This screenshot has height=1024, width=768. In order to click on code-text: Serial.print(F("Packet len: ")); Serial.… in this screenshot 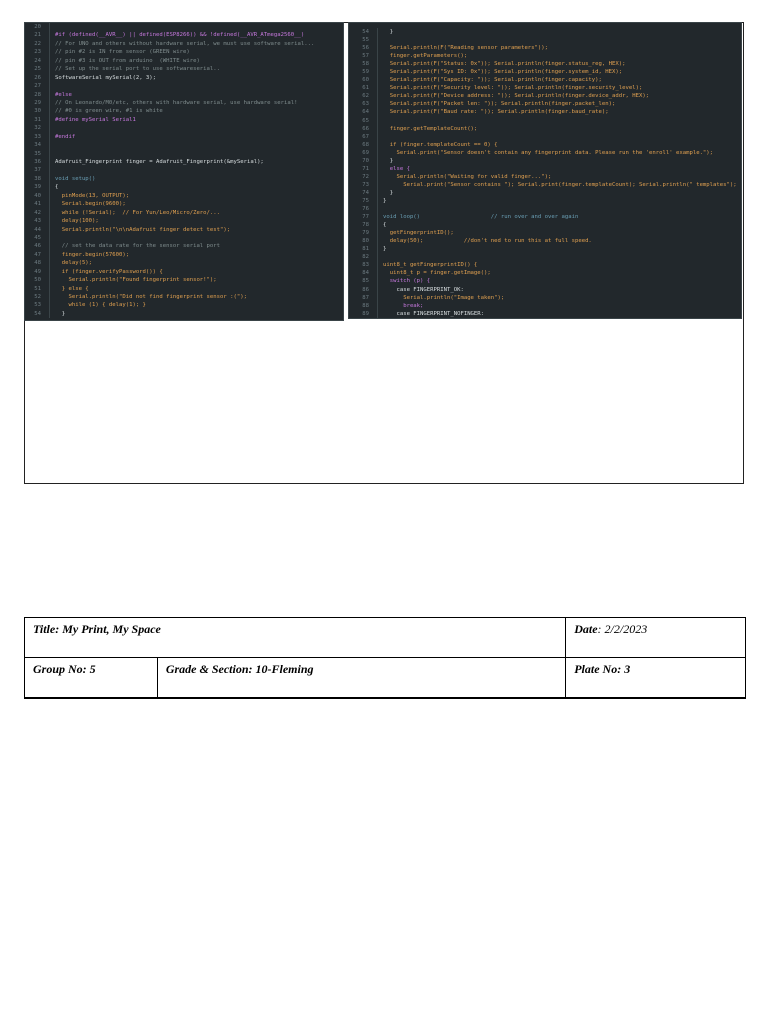, I will do `click(499, 104)`.